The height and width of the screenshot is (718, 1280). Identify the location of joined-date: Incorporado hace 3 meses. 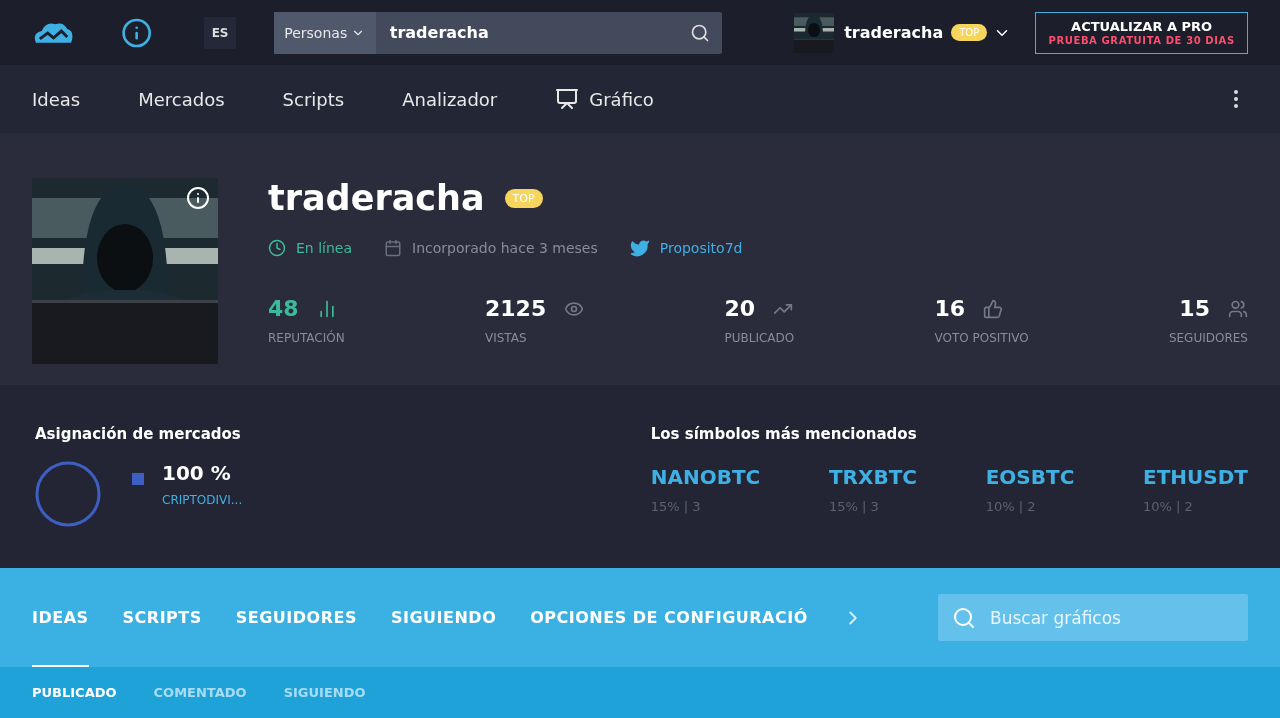
(505, 248).